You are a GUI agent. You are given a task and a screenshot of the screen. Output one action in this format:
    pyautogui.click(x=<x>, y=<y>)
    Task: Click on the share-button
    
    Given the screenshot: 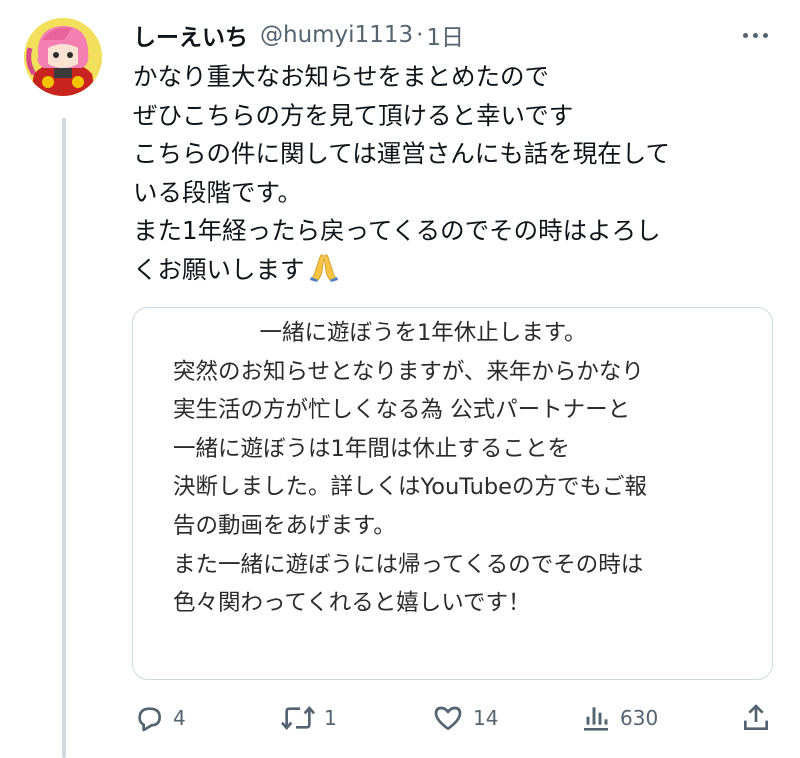 What is the action you would take?
    pyautogui.click(x=756, y=718)
    